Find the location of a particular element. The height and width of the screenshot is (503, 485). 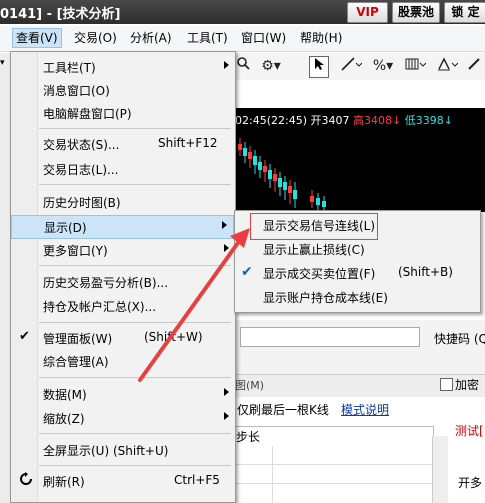

menu-item-manage-panel: ✔ 管理面板(W) (Shift+W) is located at coordinates (123, 338).